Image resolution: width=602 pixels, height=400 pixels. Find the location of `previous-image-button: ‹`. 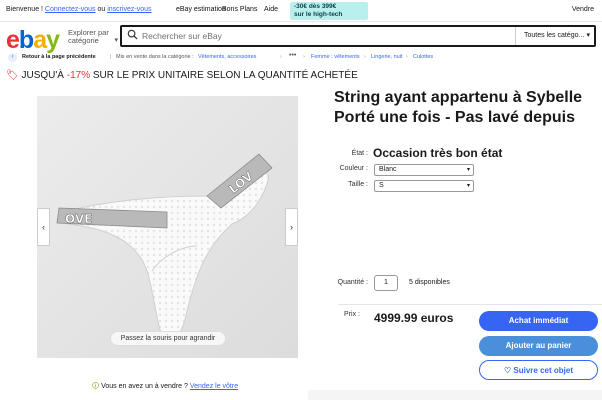

previous-image-button: ‹ is located at coordinates (43, 227).